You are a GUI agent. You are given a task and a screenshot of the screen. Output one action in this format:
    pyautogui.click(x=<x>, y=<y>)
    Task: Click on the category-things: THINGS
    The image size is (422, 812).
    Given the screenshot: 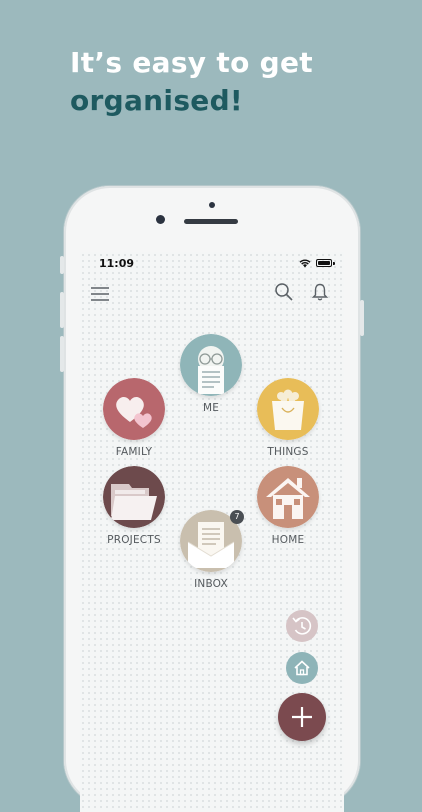 What is the action you would take?
    pyautogui.click(x=288, y=418)
    